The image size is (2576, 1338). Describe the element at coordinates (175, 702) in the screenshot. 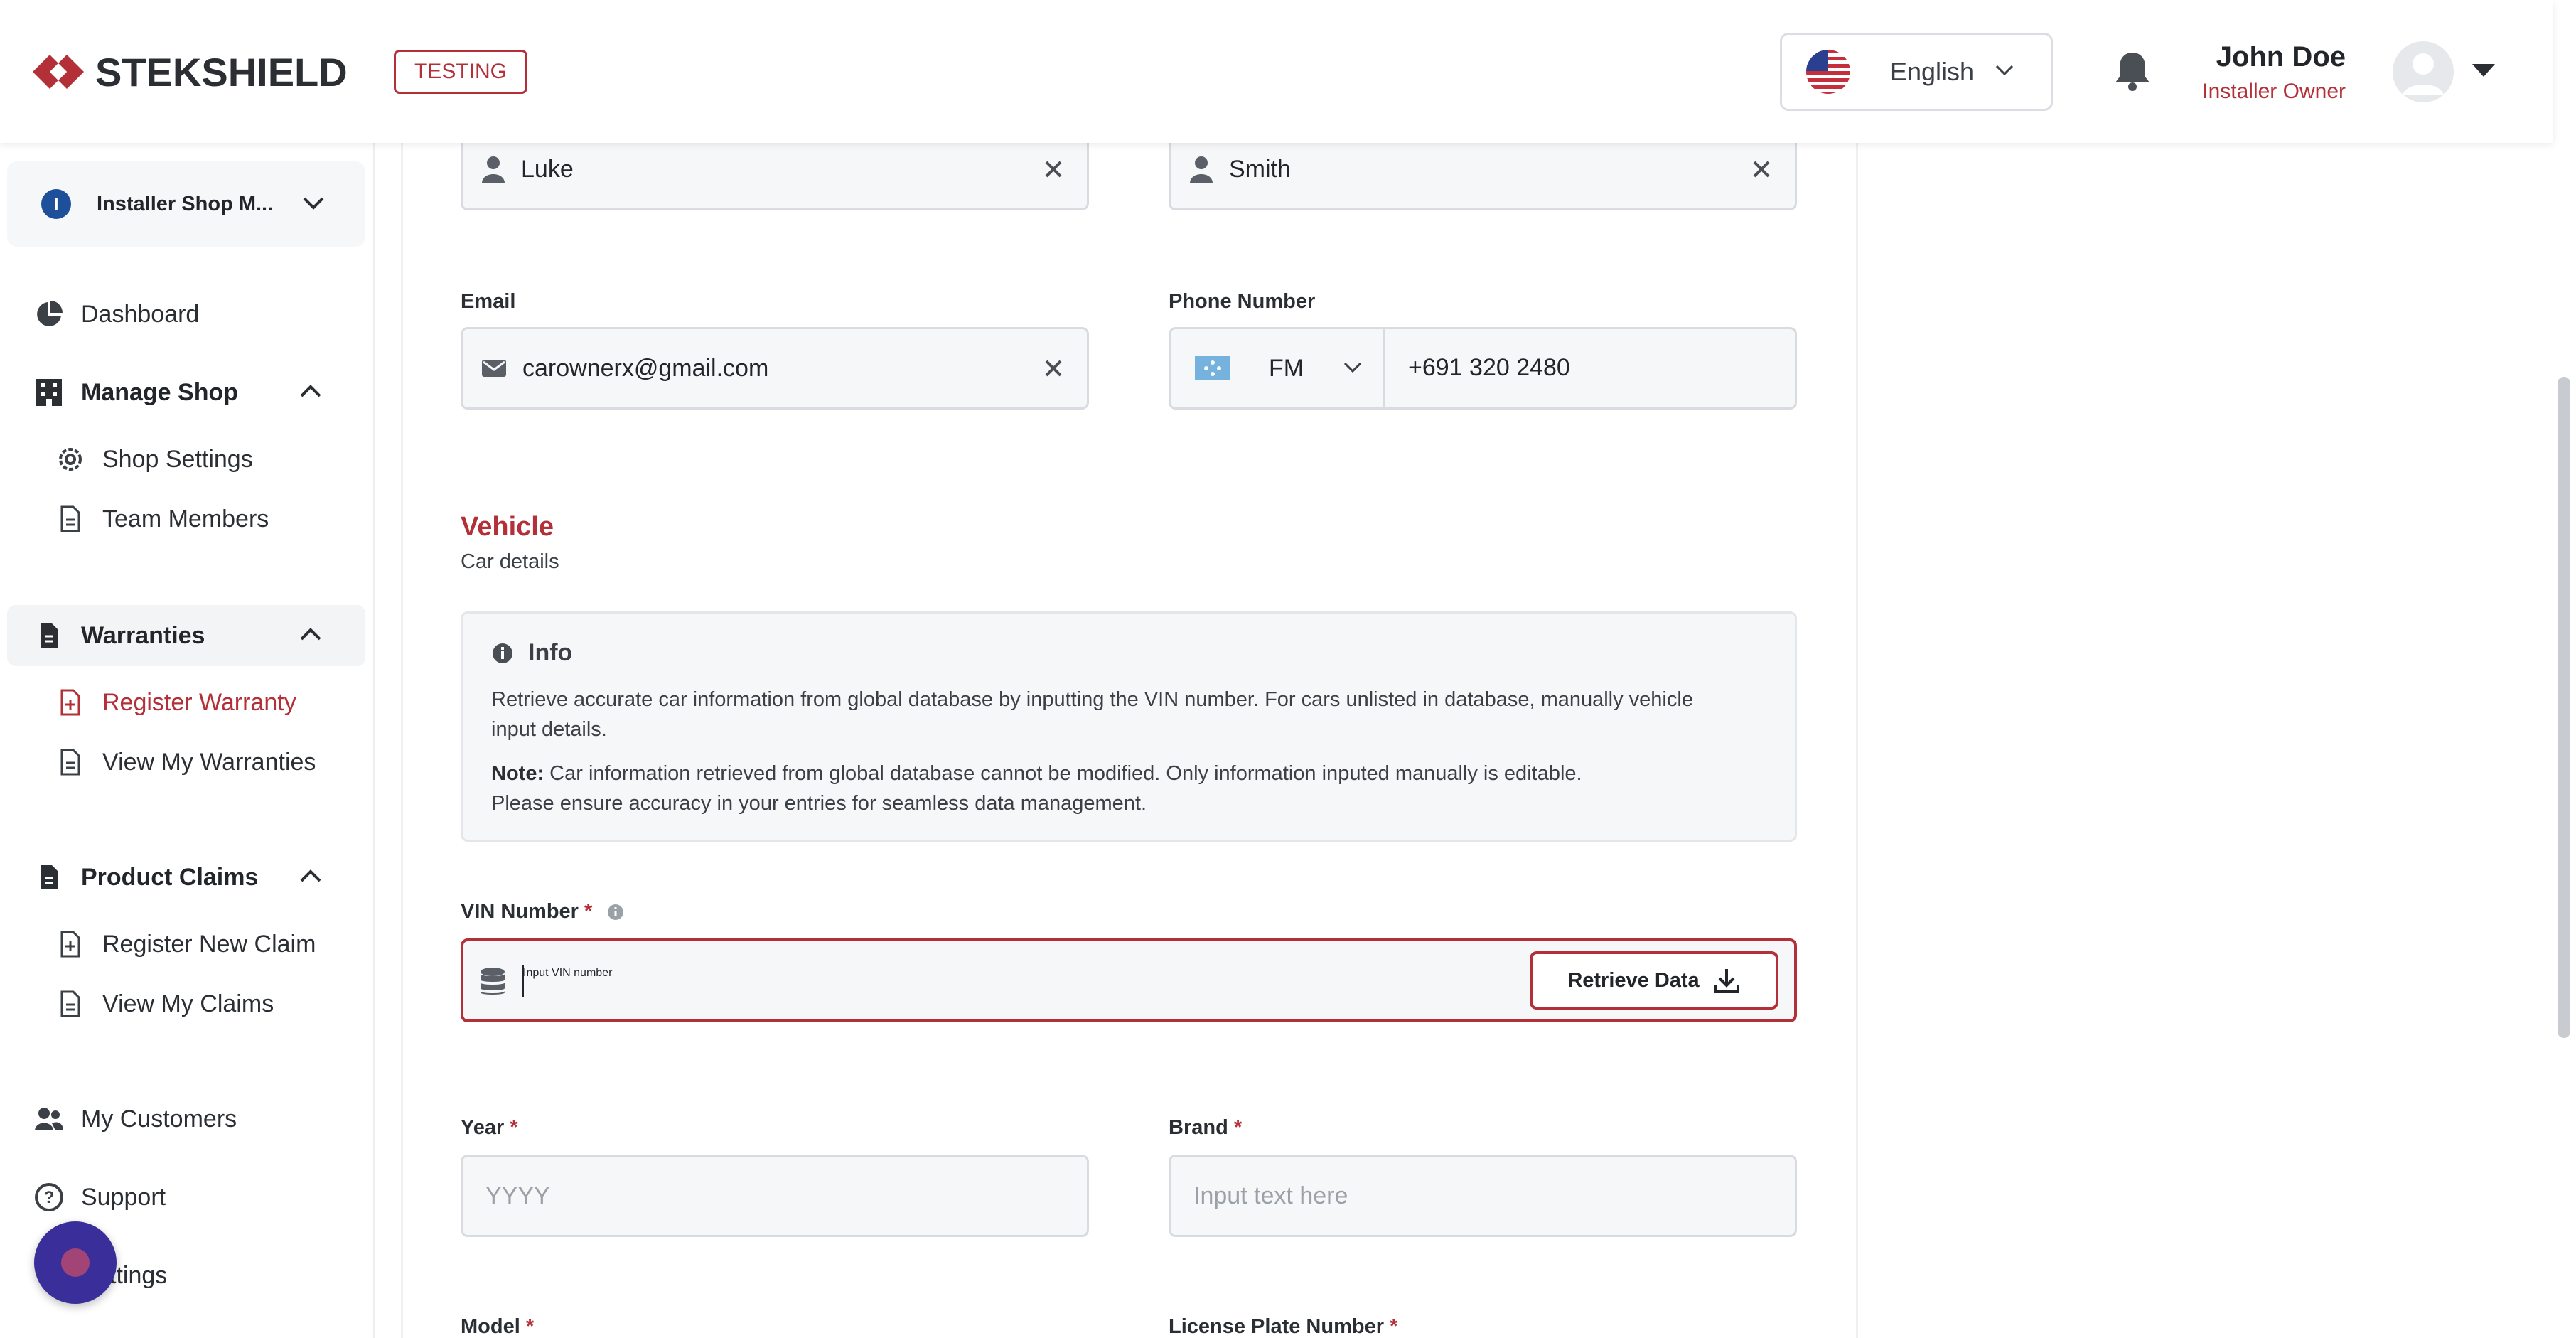

I see `sidebar-item-register-warranty: Register Warranty` at that location.